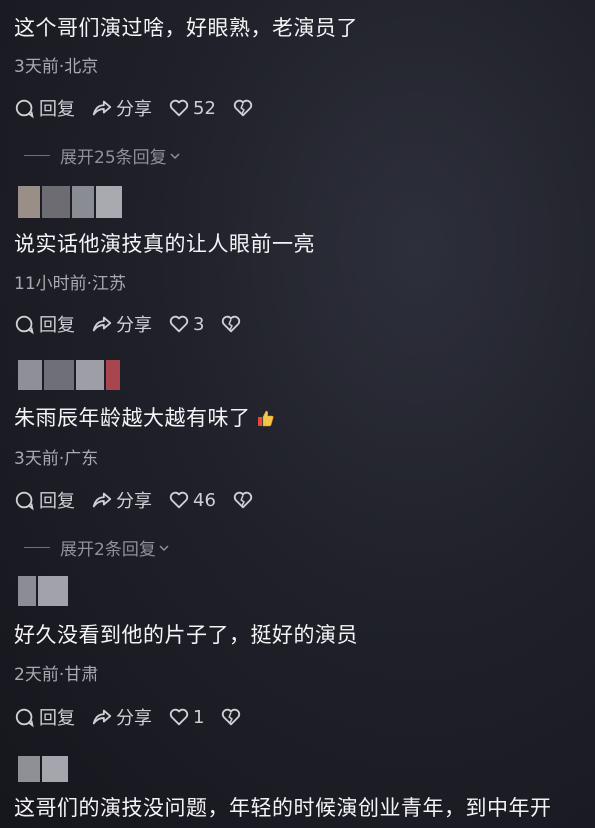 The image size is (595, 828). I want to click on comment-text: 说实话他演技真的让人眼前一亮, so click(164, 244).